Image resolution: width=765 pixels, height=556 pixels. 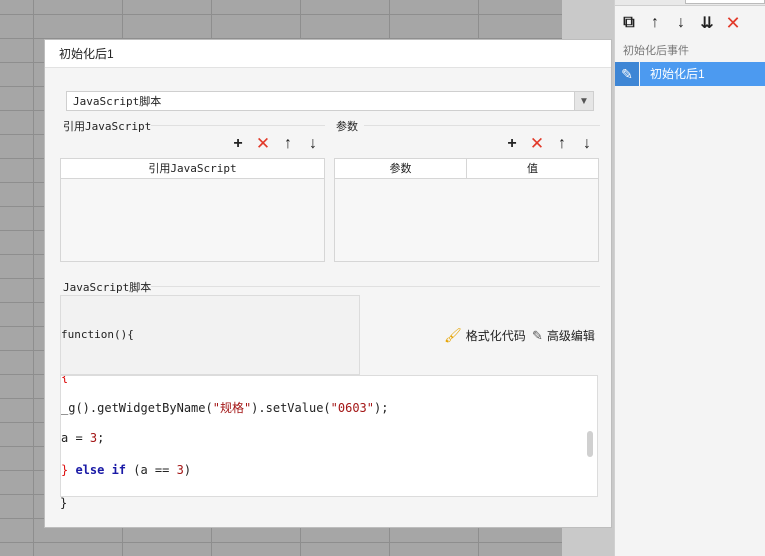 I want to click on column-header-param: 参数, so click(x=401, y=168).